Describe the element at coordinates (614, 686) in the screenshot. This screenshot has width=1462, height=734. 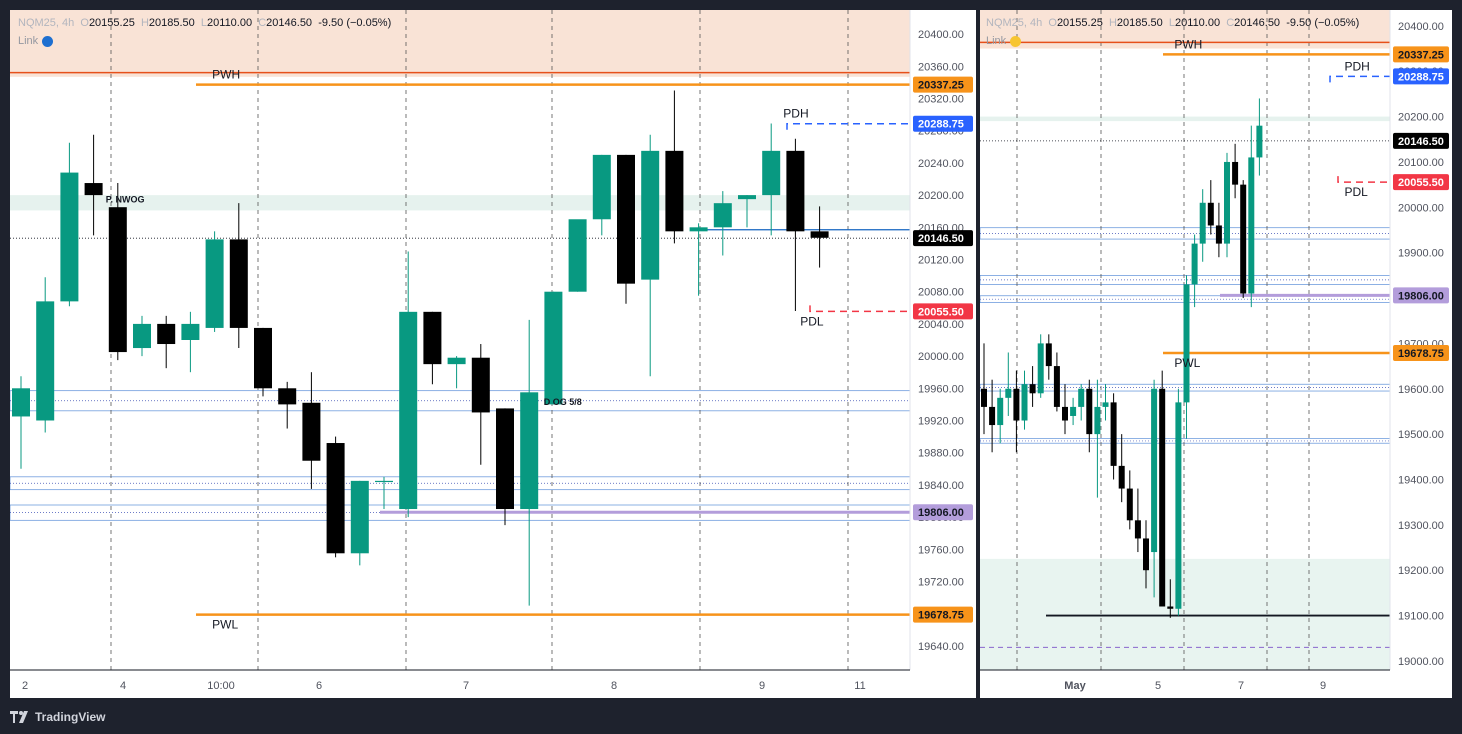
I see `x-tick-label: 8` at that location.